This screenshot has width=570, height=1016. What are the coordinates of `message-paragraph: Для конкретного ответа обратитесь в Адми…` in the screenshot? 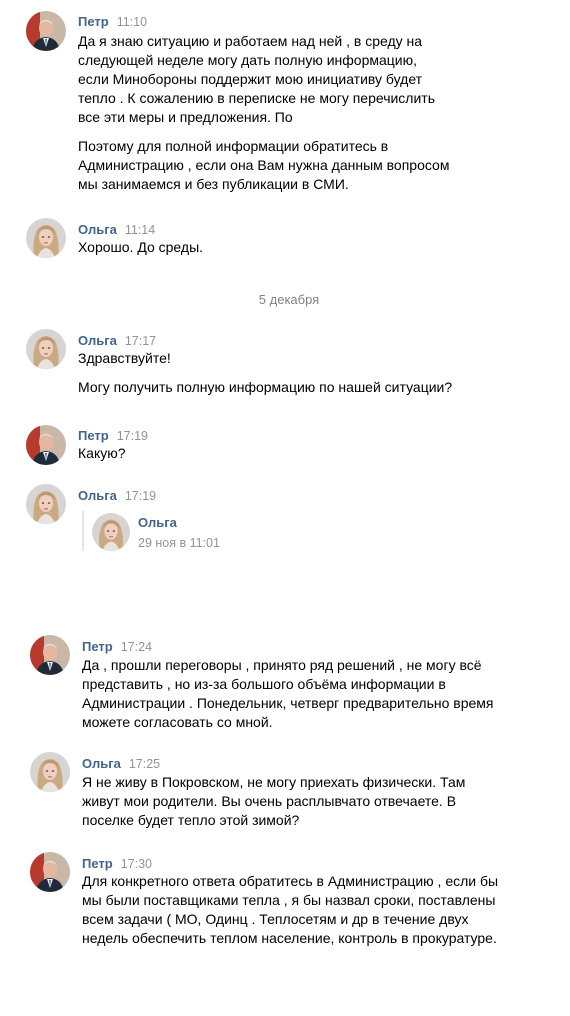 It's located at (290, 909).